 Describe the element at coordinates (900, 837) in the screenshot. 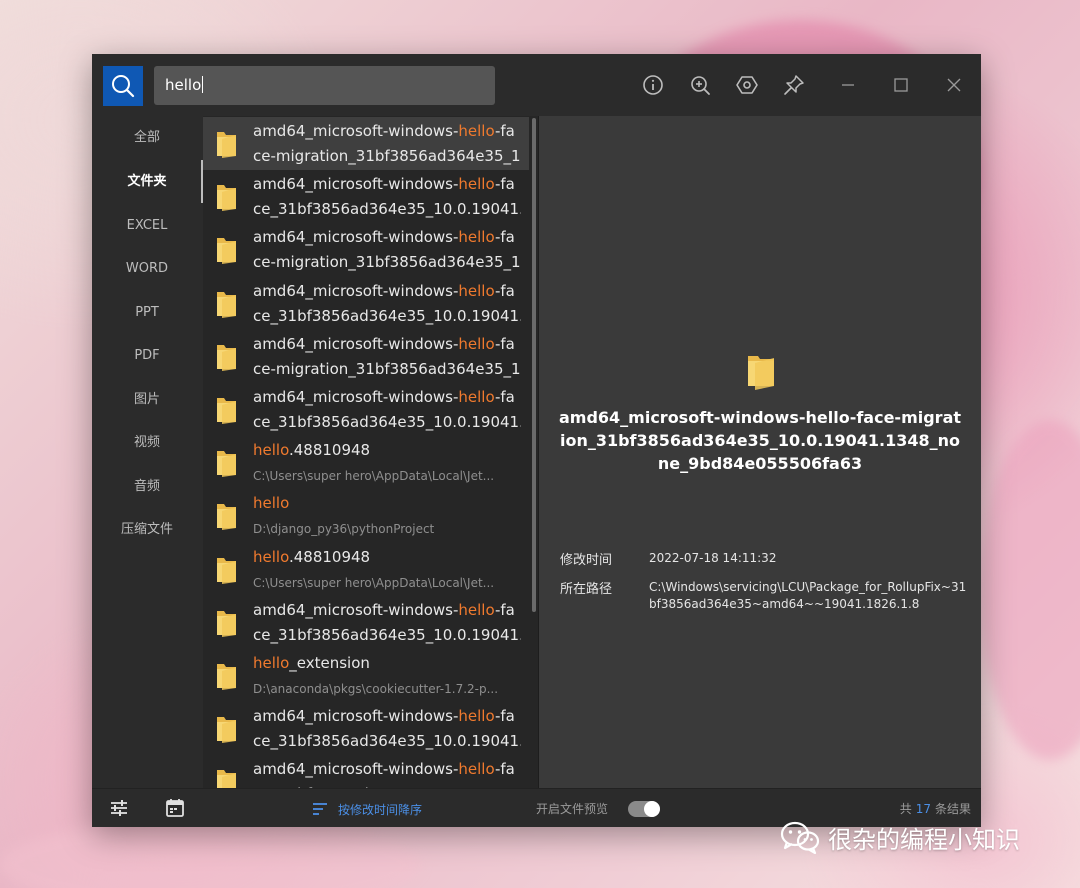

I see `watermark: 很杂的编程小知识` at that location.